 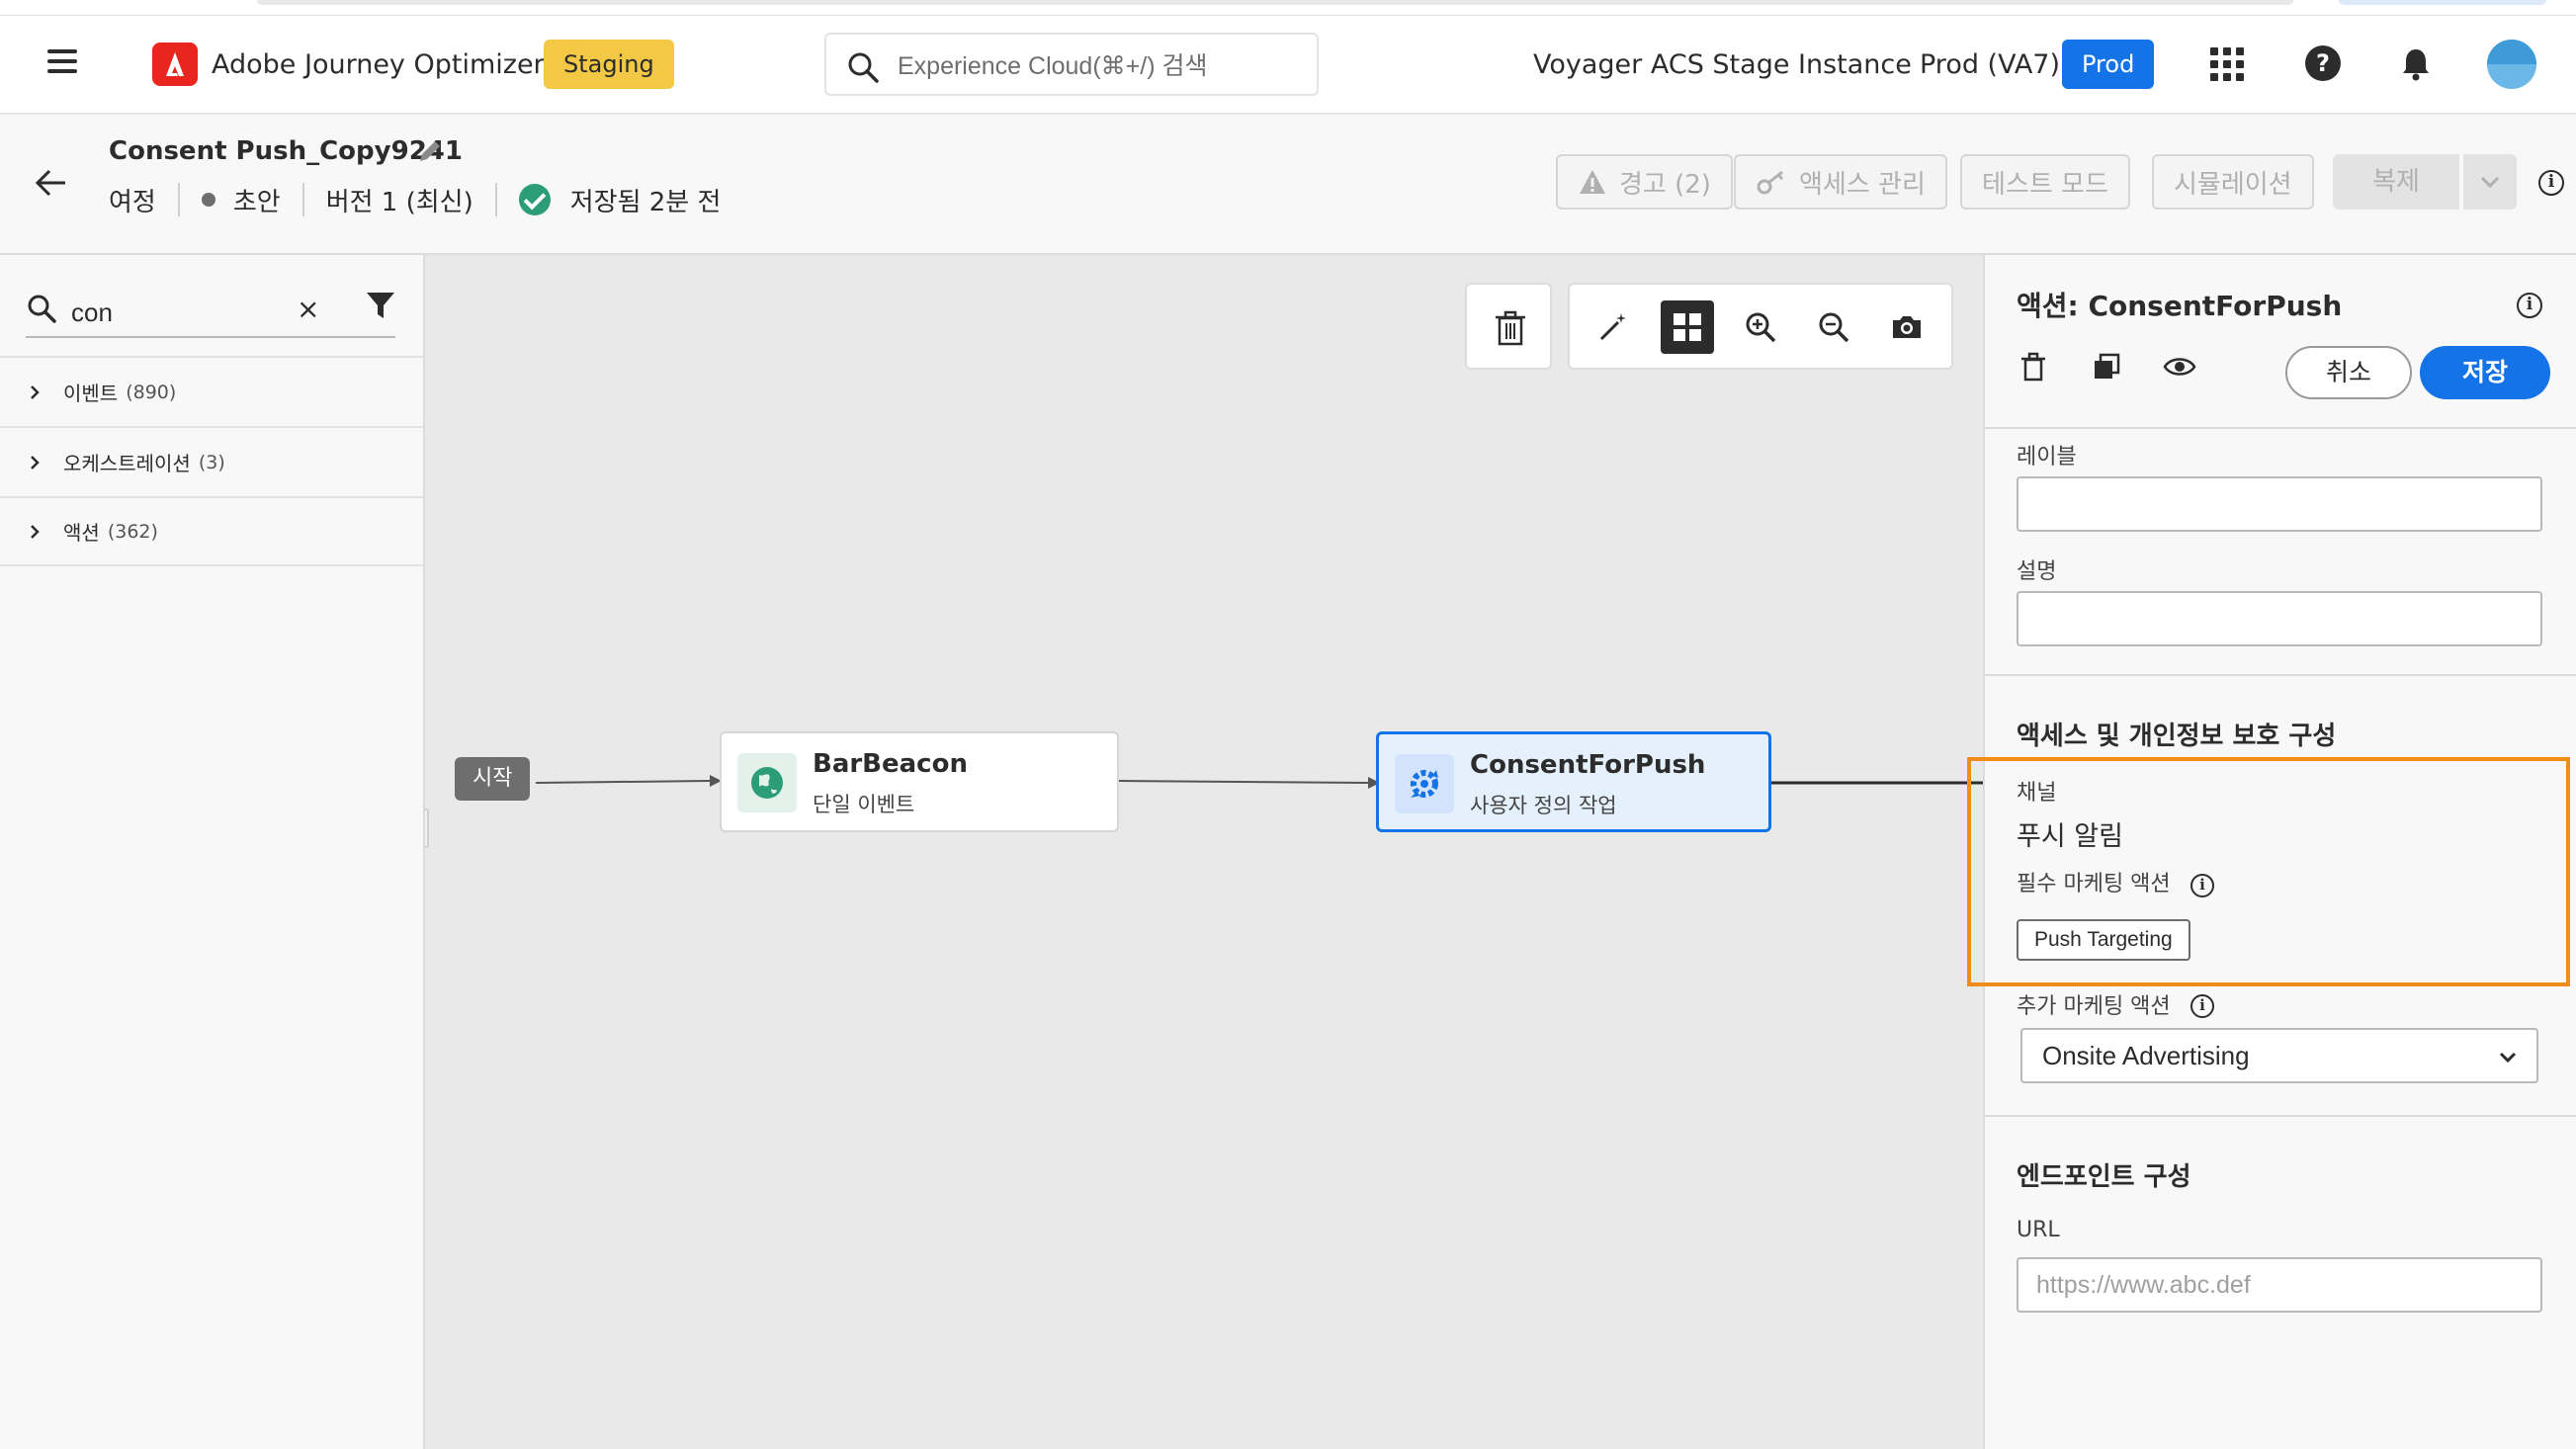 What do you see at coordinates (1543, 806) in the screenshot?
I see `node-subtitle: 사용자 정의 작업` at bounding box center [1543, 806].